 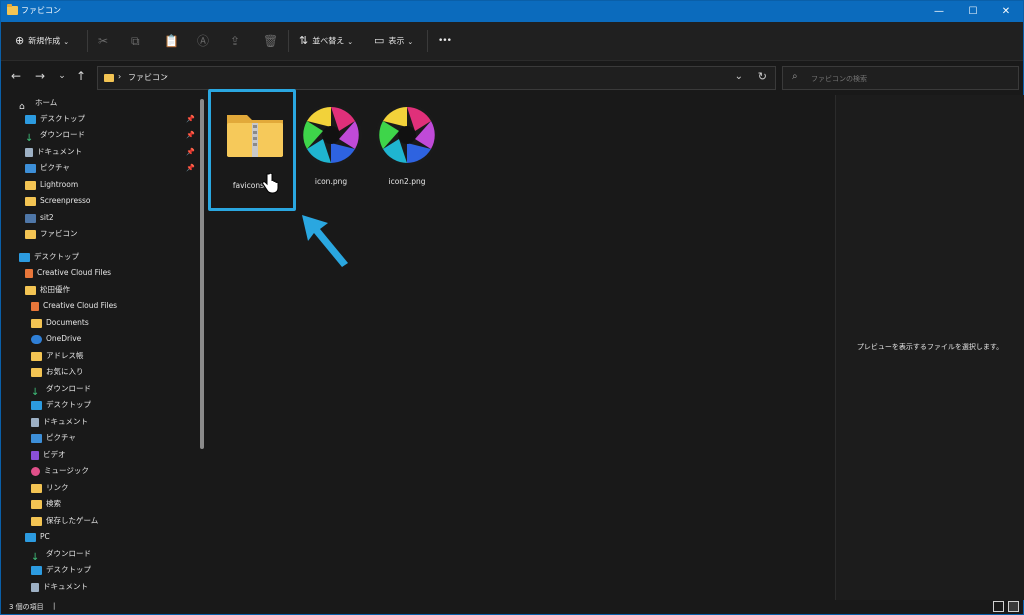 I want to click on sidebar-item-documents-jp: ドキュメント, so click(x=59, y=422).